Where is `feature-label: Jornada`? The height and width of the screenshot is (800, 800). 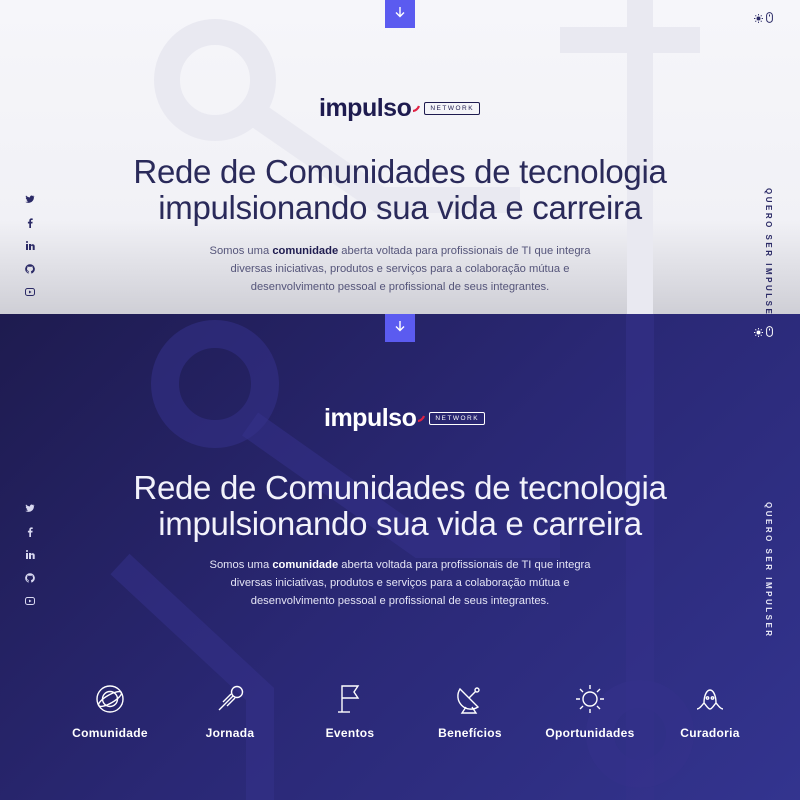 feature-label: Jornada is located at coordinates (230, 733).